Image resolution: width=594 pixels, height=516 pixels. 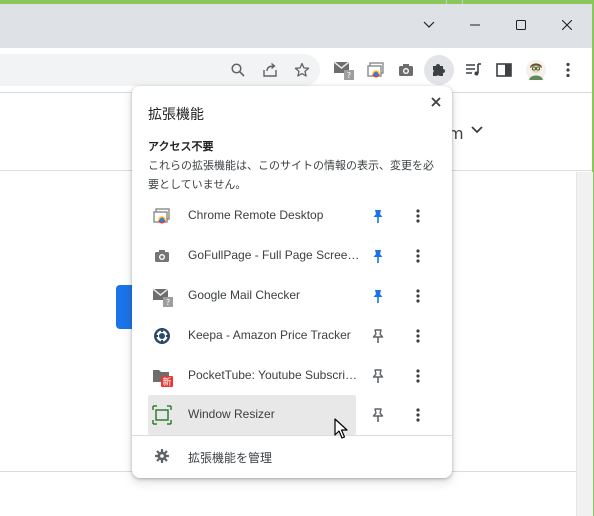 What do you see at coordinates (162, 456) in the screenshot?
I see `gear-icon` at bounding box center [162, 456].